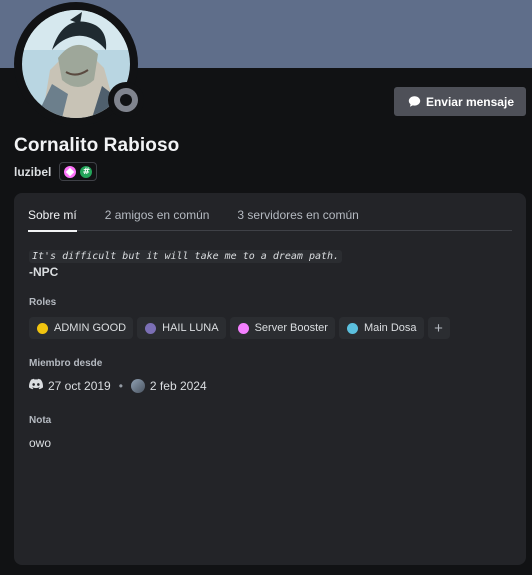 This screenshot has height=575, width=532. I want to click on role-label: ADMIN GOOD, so click(90, 328).